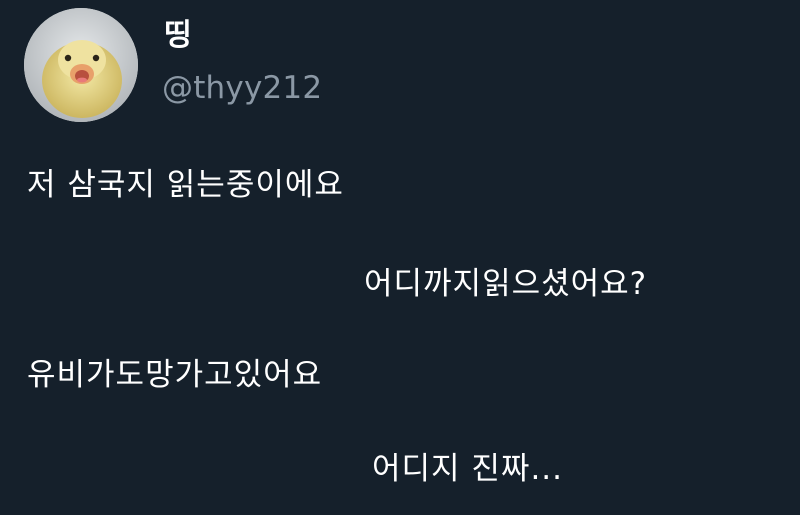  I want to click on duckling-avatar-icon, so click(81, 65).